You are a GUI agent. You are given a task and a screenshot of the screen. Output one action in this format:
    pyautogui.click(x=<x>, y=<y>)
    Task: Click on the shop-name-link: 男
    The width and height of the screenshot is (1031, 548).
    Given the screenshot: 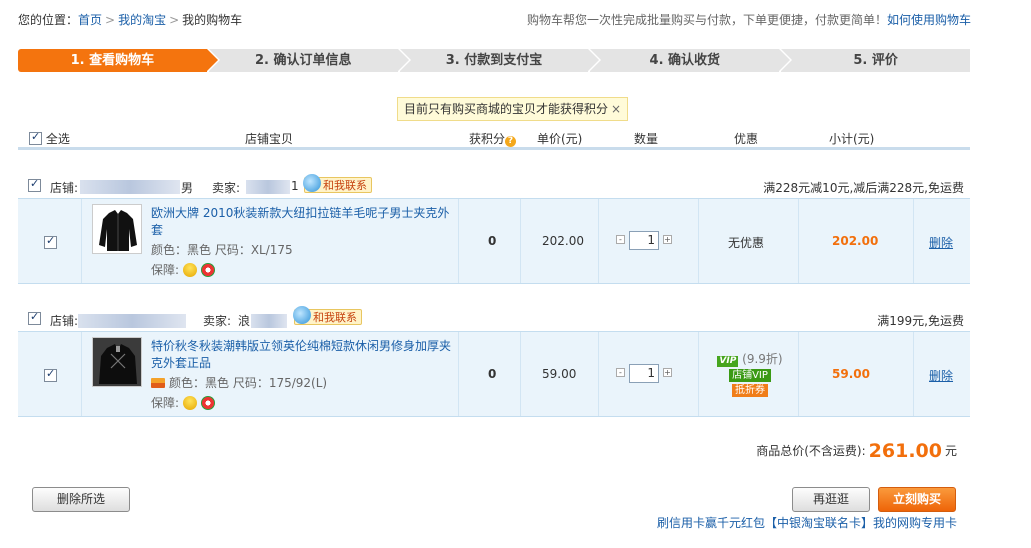 What is the action you would take?
    pyautogui.click(x=187, y=187)
    